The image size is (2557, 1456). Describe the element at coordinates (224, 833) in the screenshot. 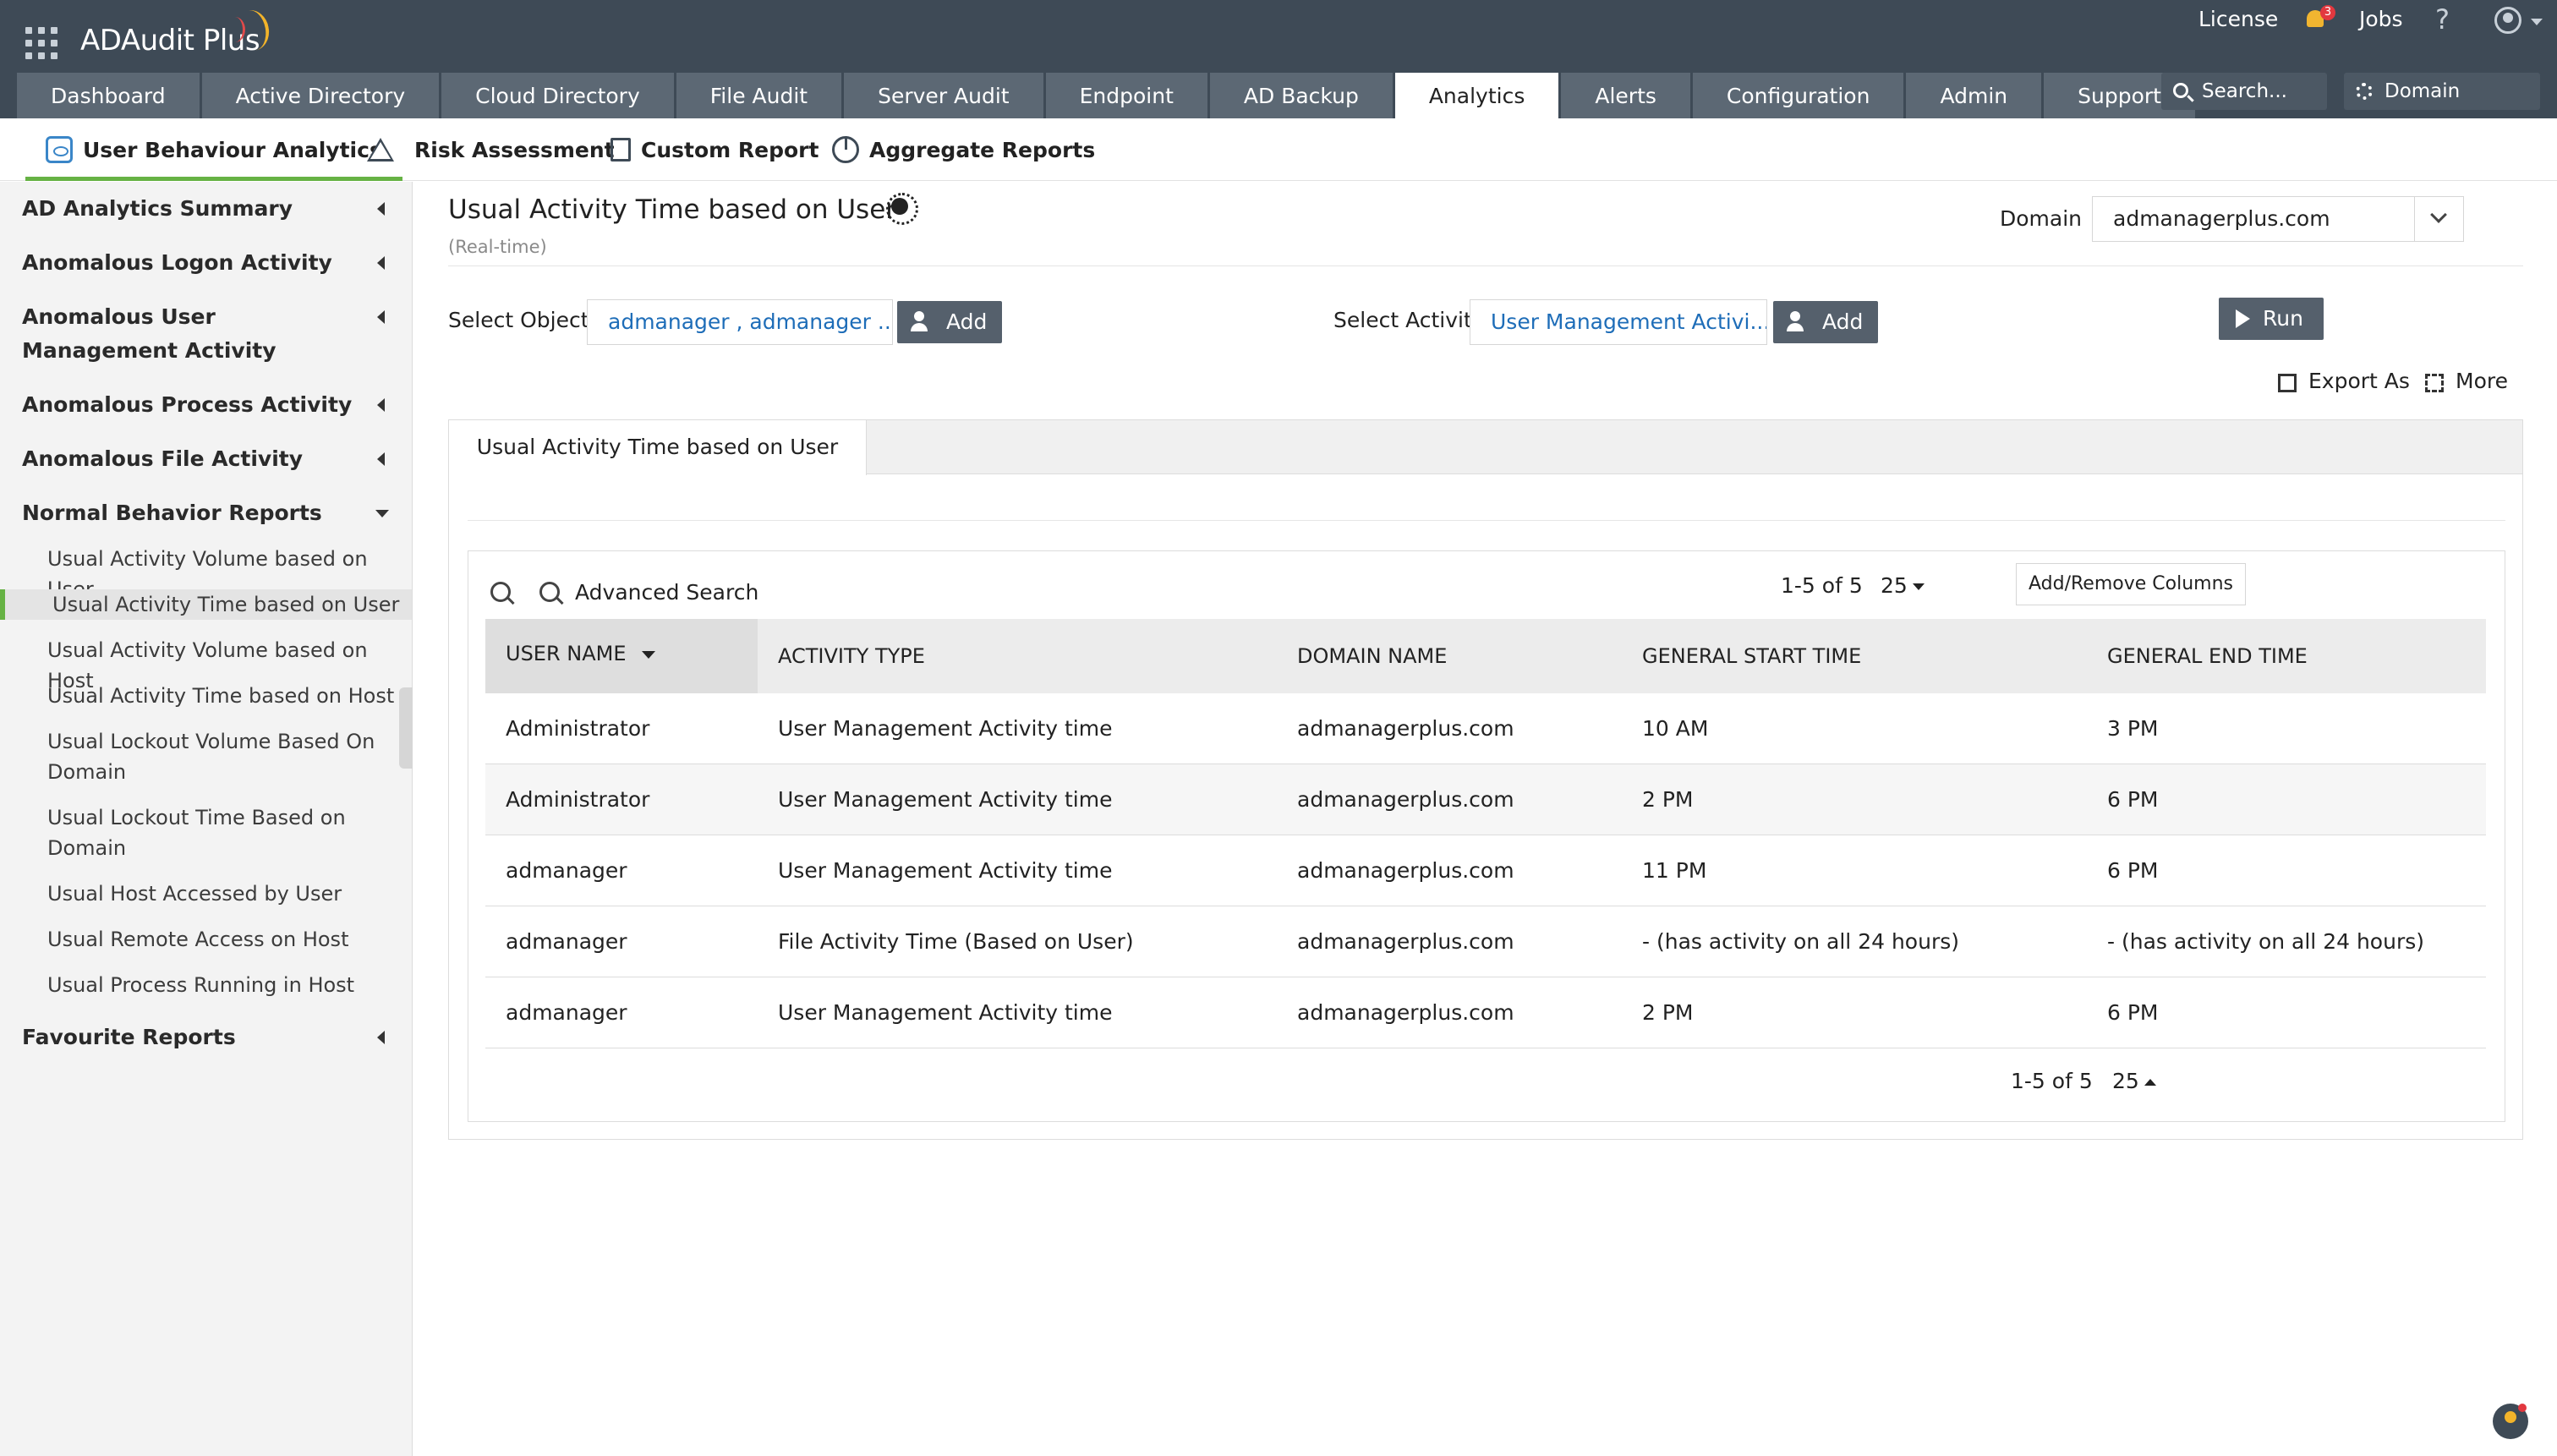

I see `sidebar-item-lockout-time-domain: Usual Lockout Time Based on Domain` at that location.